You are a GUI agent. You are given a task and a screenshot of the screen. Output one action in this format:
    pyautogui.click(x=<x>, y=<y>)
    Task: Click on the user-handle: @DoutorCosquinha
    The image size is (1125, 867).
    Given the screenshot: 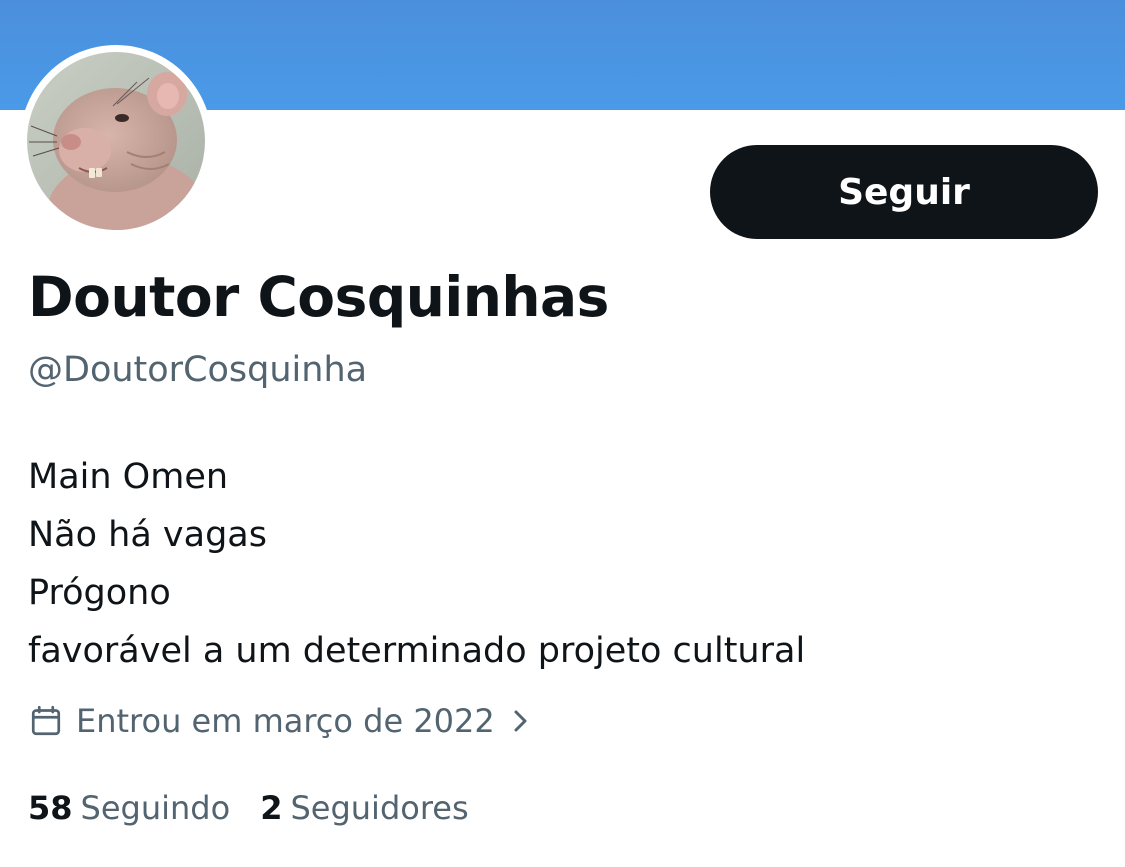 What is the action you would take?
    pyautogui.click(x=198, y=370)
    